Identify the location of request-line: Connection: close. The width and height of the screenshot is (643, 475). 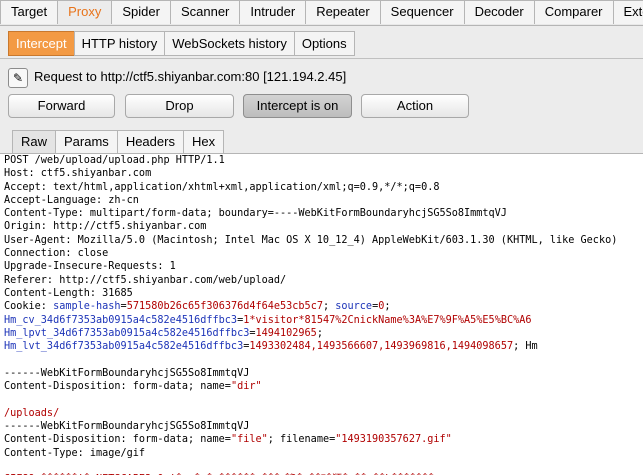
(321, 253).